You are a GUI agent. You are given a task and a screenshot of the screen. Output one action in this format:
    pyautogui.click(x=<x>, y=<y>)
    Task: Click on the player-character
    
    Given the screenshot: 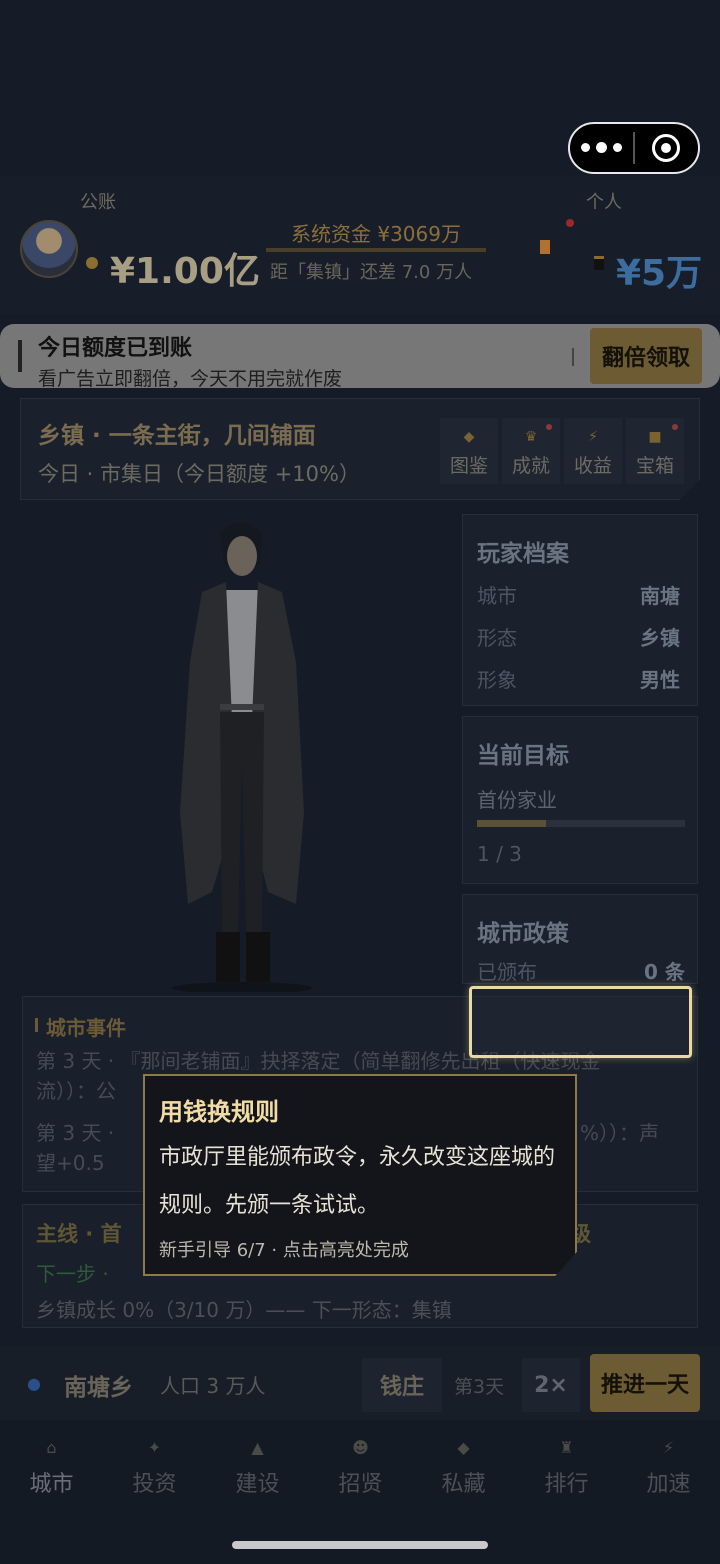 What is the action you would take?
    pyautogui.click(x=242, y=757)
    